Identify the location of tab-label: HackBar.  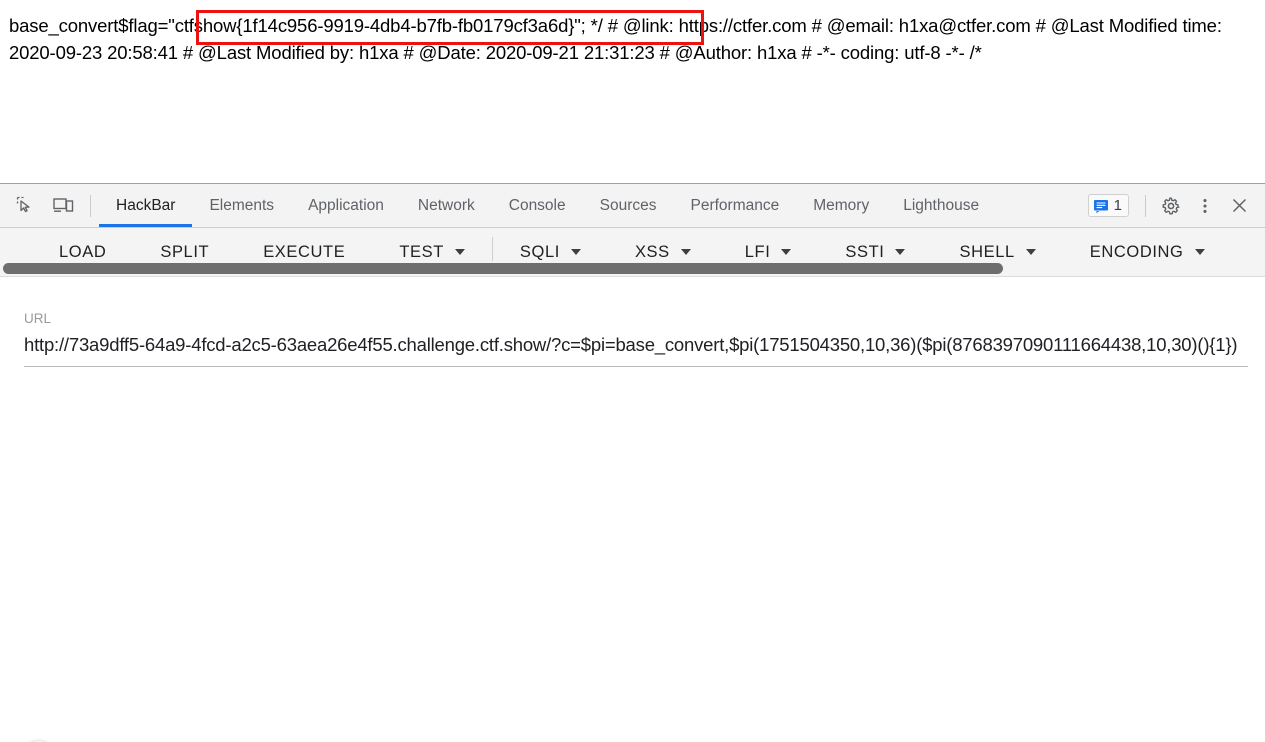
(146, 205).